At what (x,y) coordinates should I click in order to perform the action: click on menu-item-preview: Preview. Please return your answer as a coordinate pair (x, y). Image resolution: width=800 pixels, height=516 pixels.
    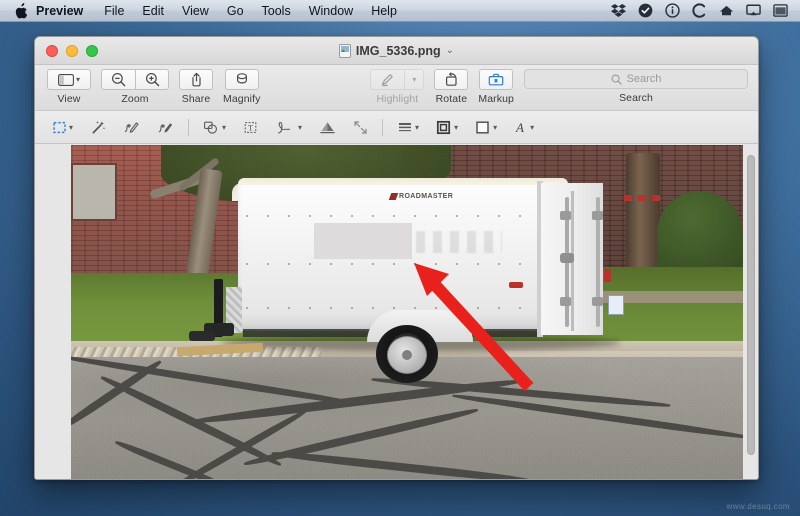
    Looking at the image, I should click on (64, 11).